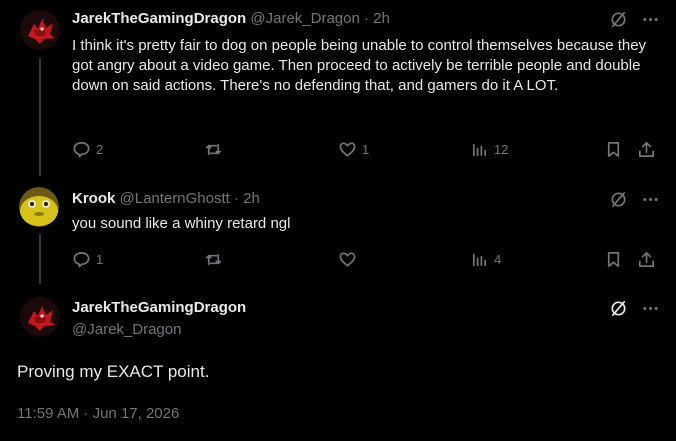 The height and width of the screenshot is (441, 676). What do you see at coordinates (175, 198) in the screenshot?
I see `handle: @LanternGhostt` at bounding box center [175, 198].